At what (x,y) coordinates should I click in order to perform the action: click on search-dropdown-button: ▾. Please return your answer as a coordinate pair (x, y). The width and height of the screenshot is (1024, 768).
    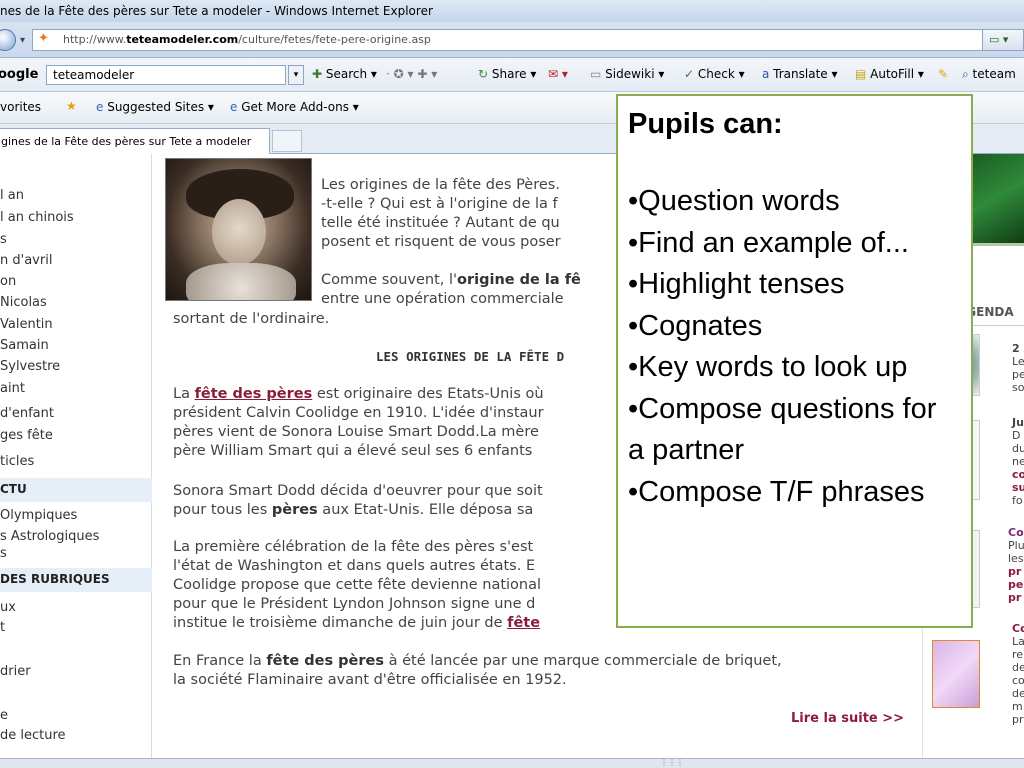
    Looking at the image, I should click on (296, 75).